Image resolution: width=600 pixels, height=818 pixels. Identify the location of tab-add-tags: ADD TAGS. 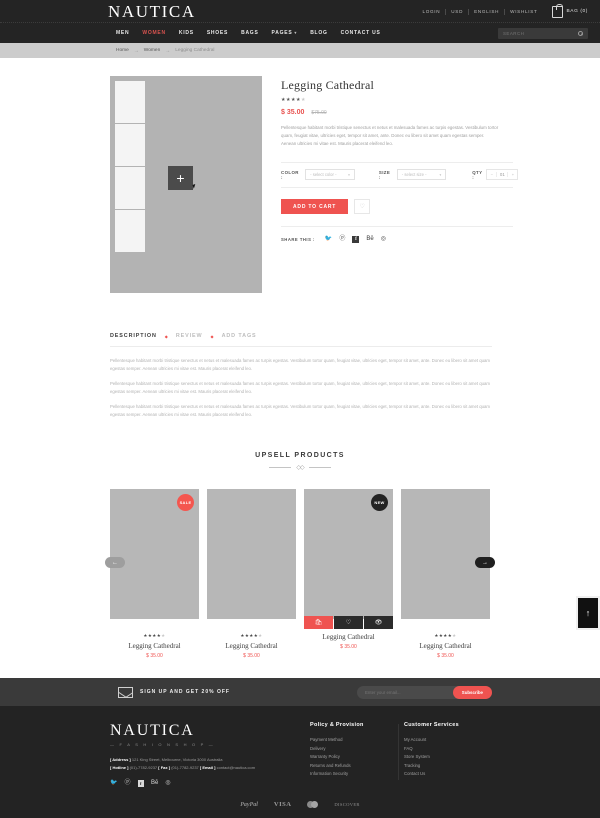
(239, 336).